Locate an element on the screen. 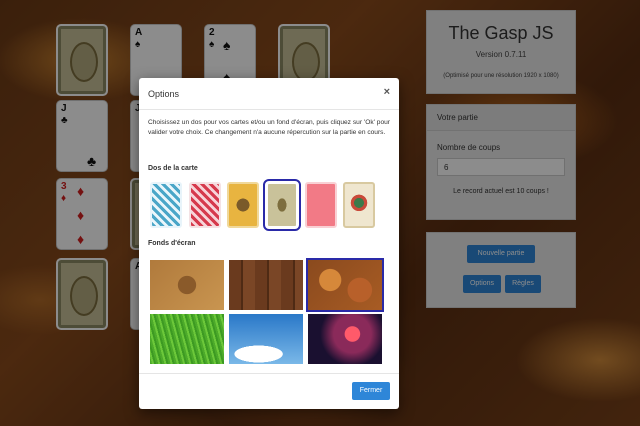 This screenshot has height=426, width=640. modal-header: Options × is located at coordinates (269, 94).